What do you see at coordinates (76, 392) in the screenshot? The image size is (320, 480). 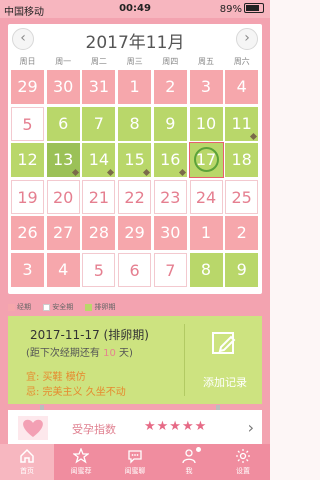 I see `avoid-activities: 忌: 完美主义 久坐不动` at bounding box center [76, 392].